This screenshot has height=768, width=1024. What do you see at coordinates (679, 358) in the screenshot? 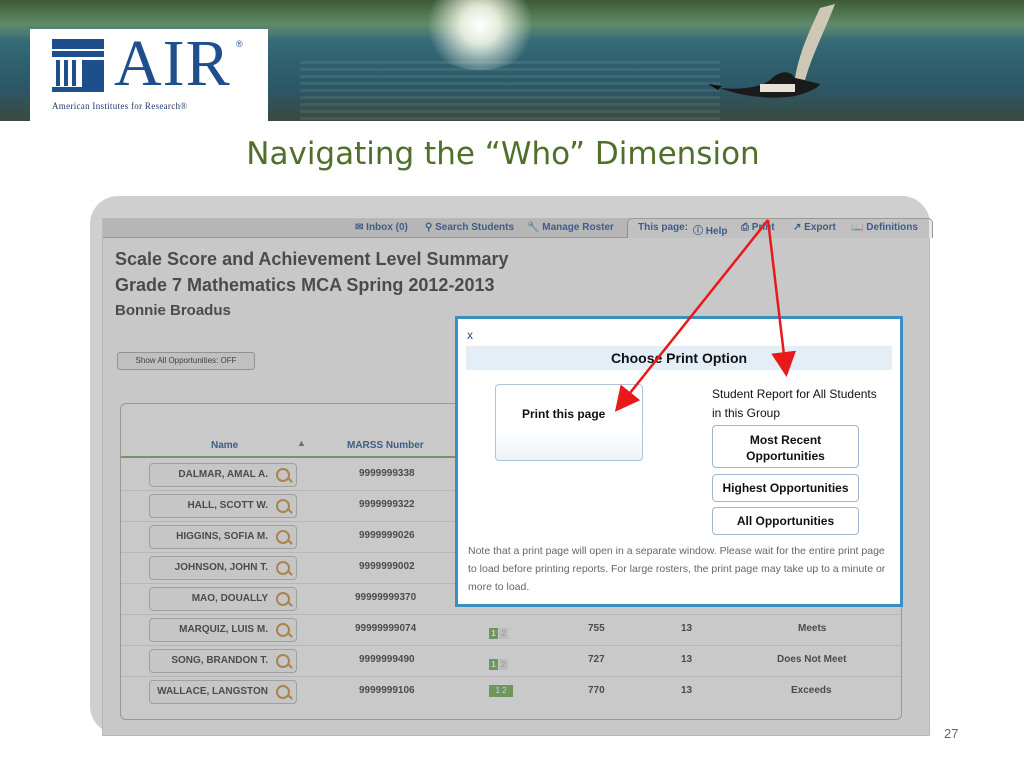
I see `dialog-title: Choose Print Option` at bounding box center [679, 358].